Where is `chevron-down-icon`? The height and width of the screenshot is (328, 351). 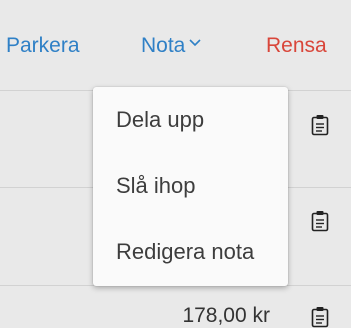
chevron-down-icon is located at coordinates (195, 43).